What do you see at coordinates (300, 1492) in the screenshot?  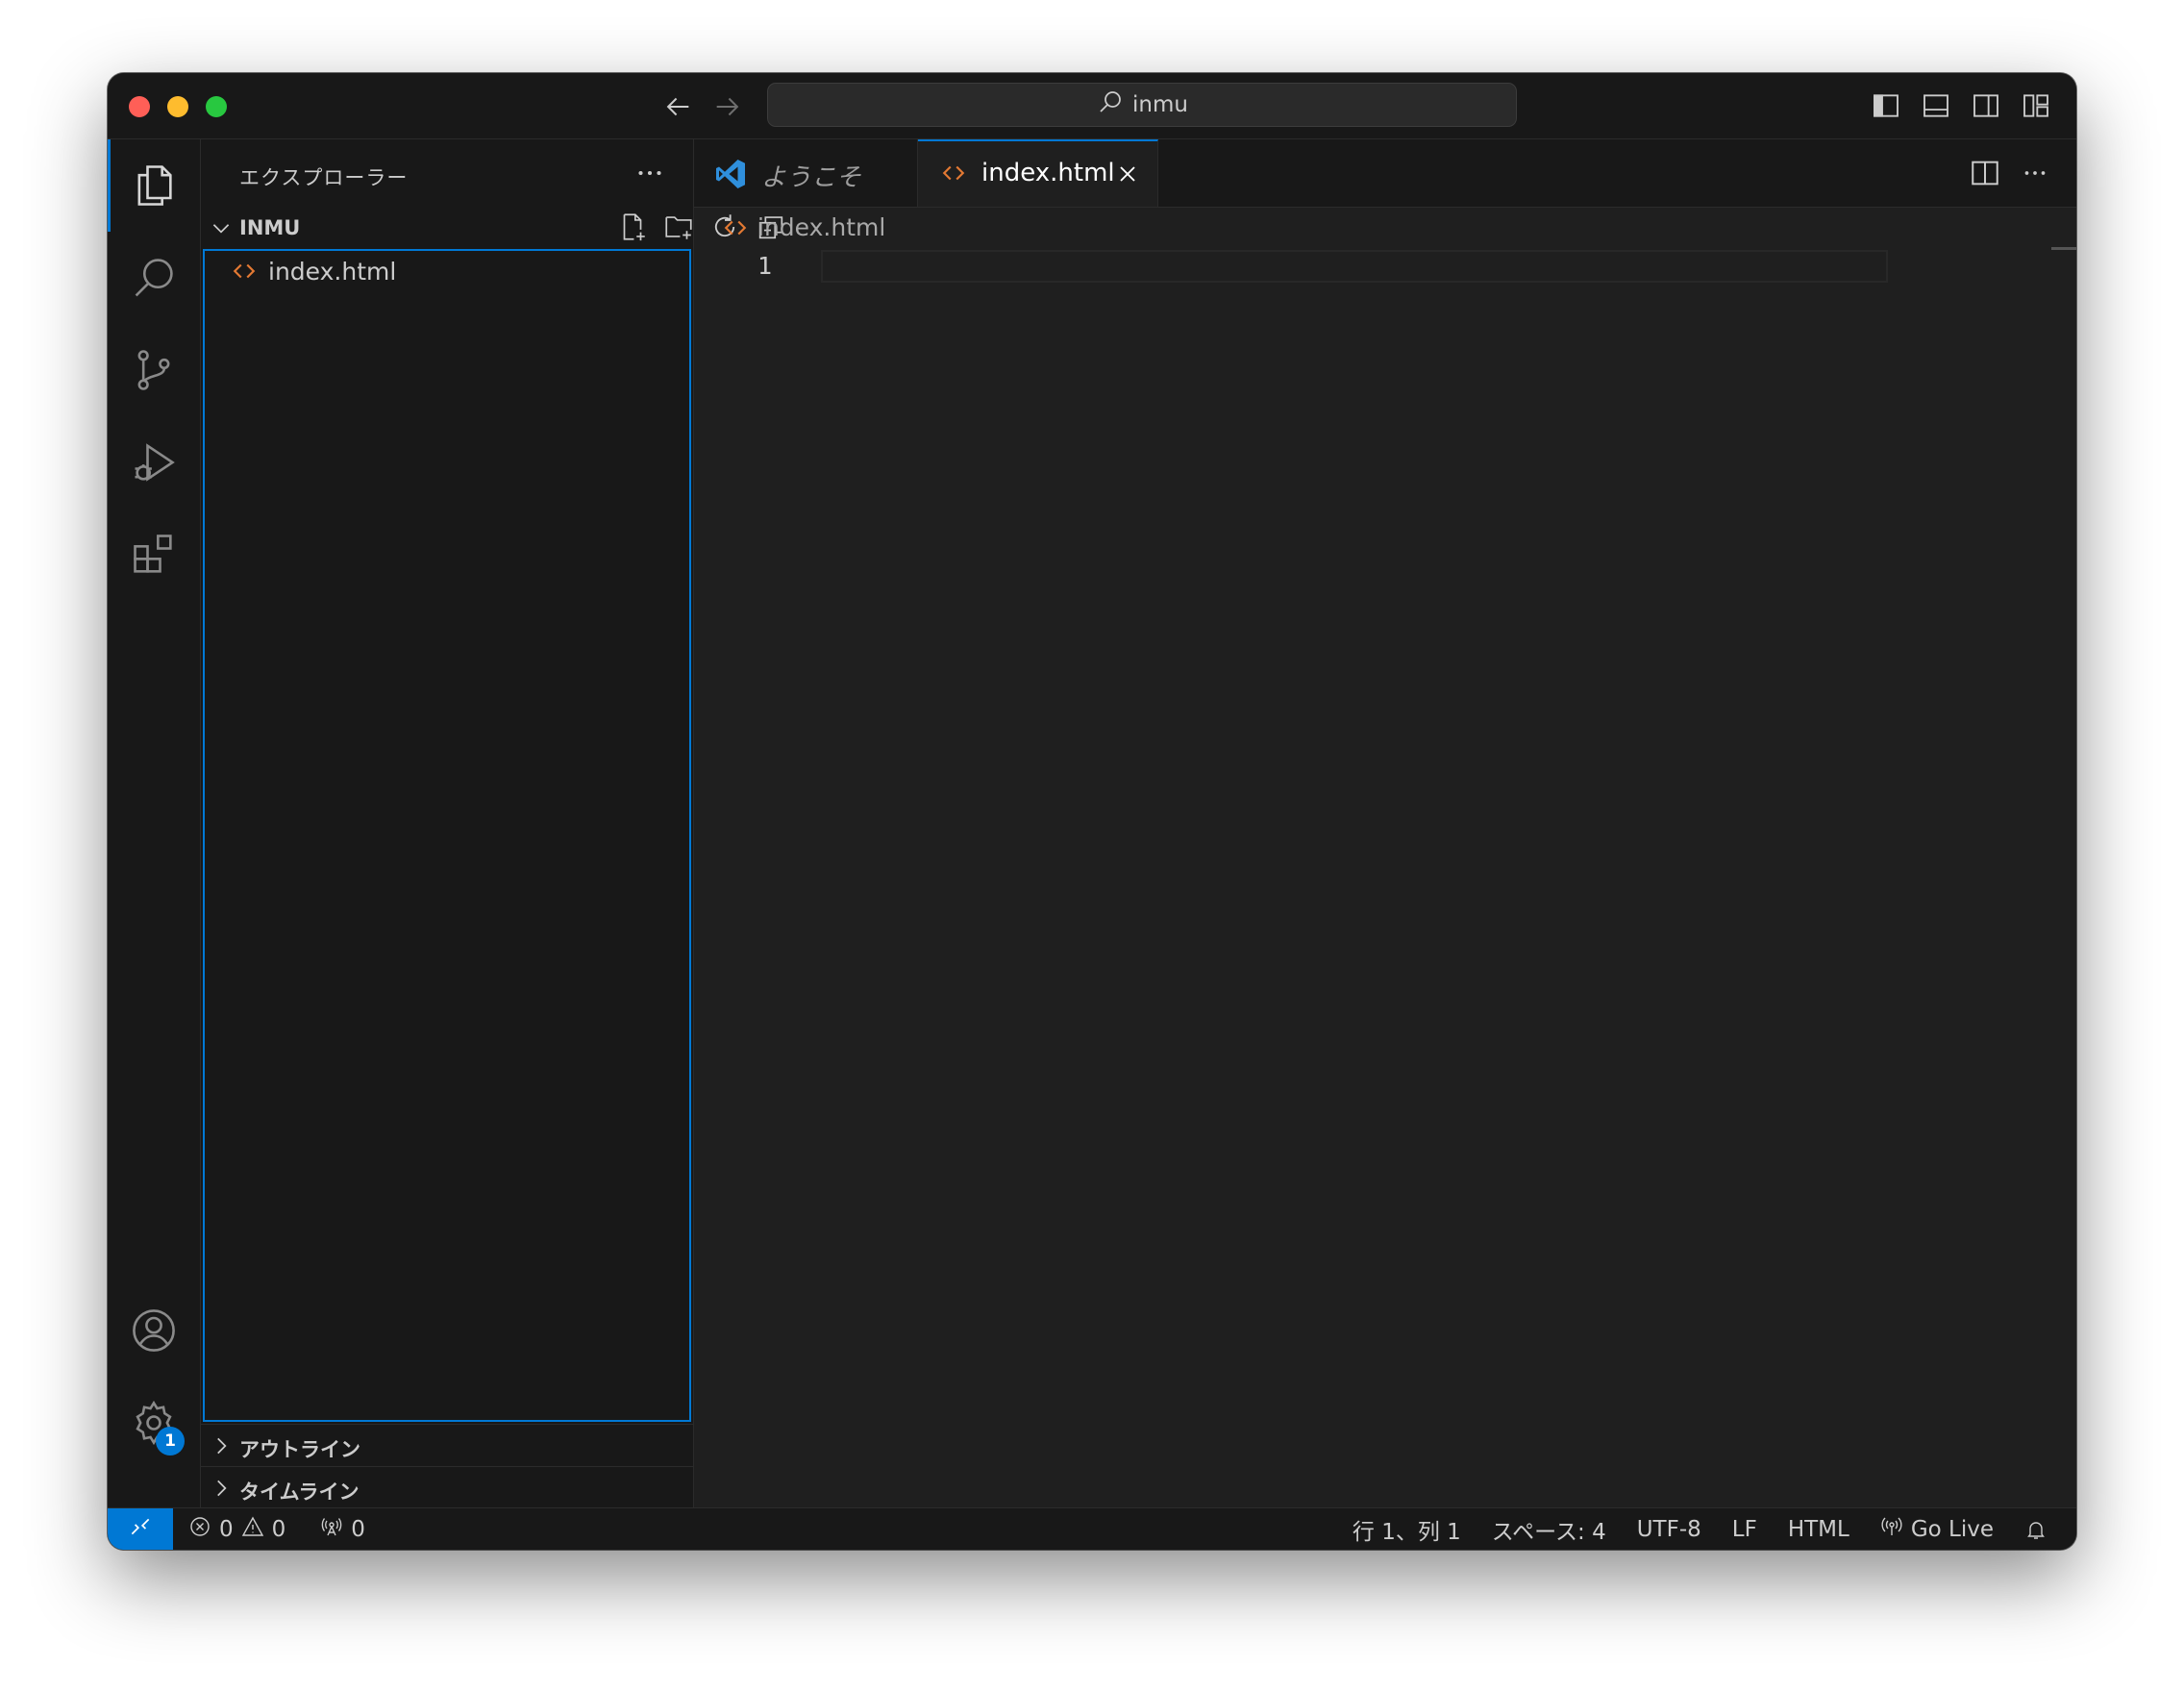 I see `section-label: タイムライン` at bounding box center [300, 1492].